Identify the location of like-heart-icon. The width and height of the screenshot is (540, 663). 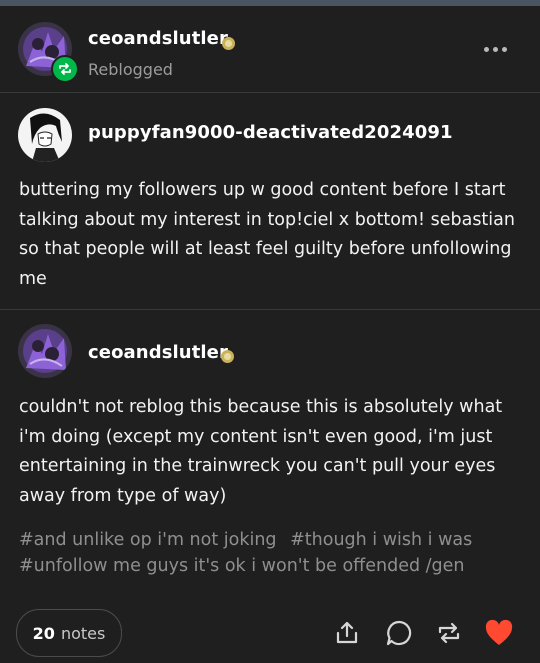
(499, 633).